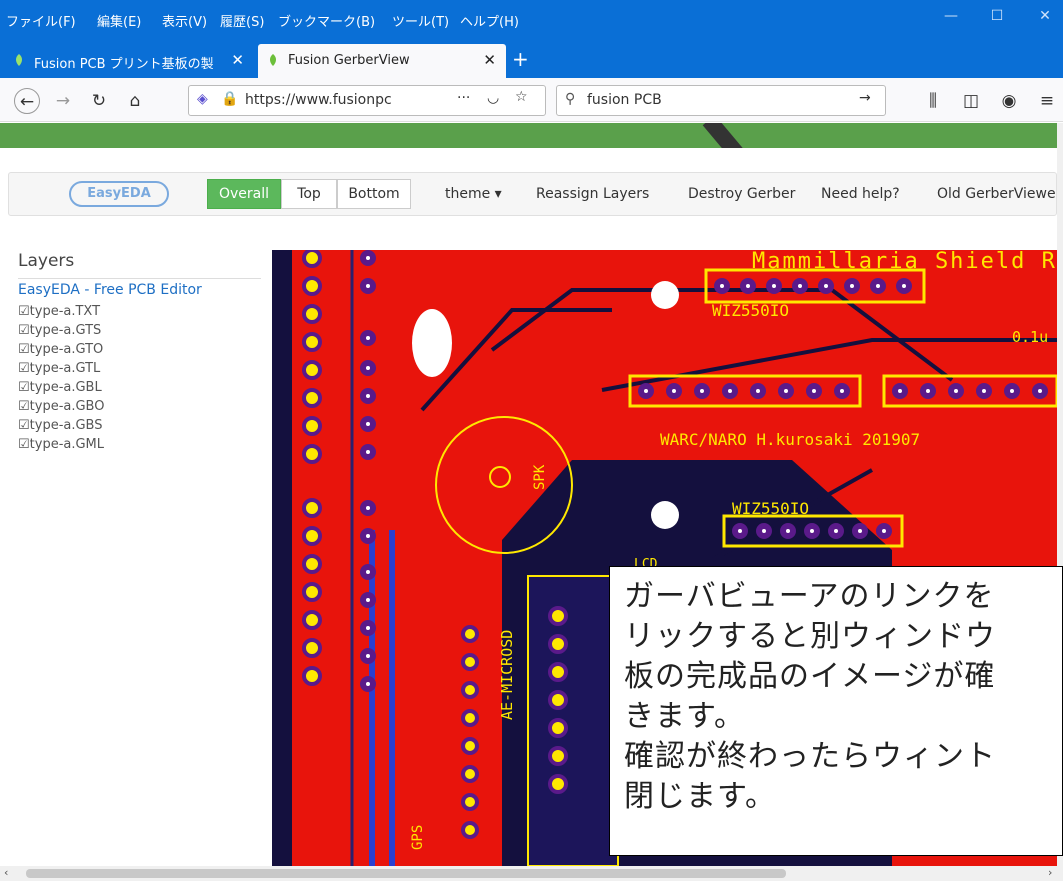  Describe the element at coordinates (65, 330) in the screenshot. I see `layer-label: type-a.GTS` at that location.